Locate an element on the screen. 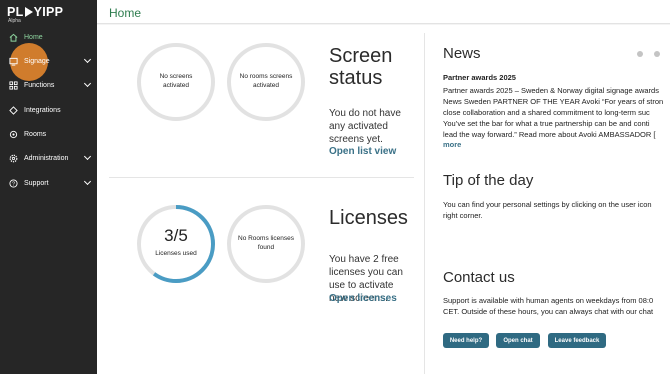 The height and width of the screenshot is (374, 670). contact-title: Contact us is located at coordinates (479, 277).